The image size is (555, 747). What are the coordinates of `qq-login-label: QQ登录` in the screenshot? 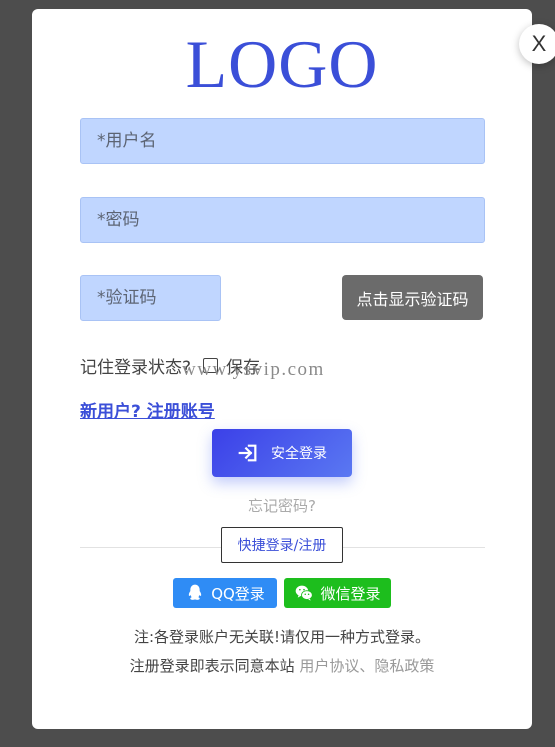 It's located at (238, 593).